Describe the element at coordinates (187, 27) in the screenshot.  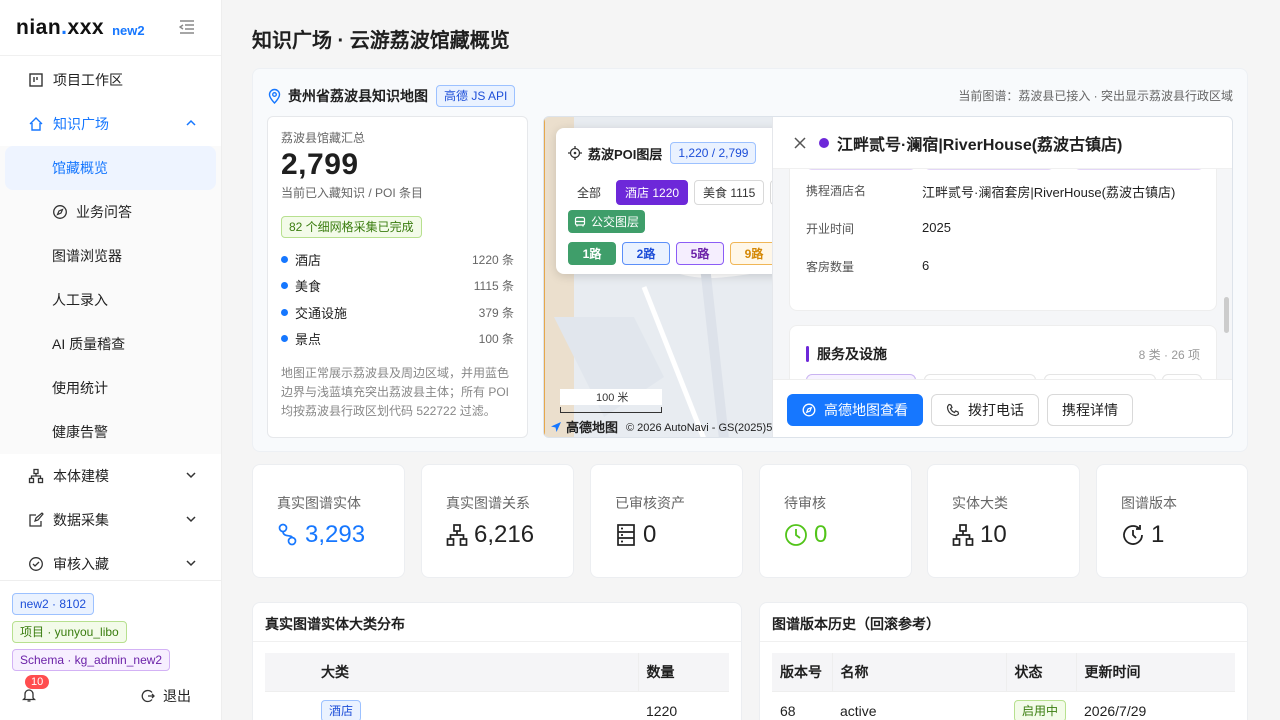
I see `menu-collapse-icon` at that location.